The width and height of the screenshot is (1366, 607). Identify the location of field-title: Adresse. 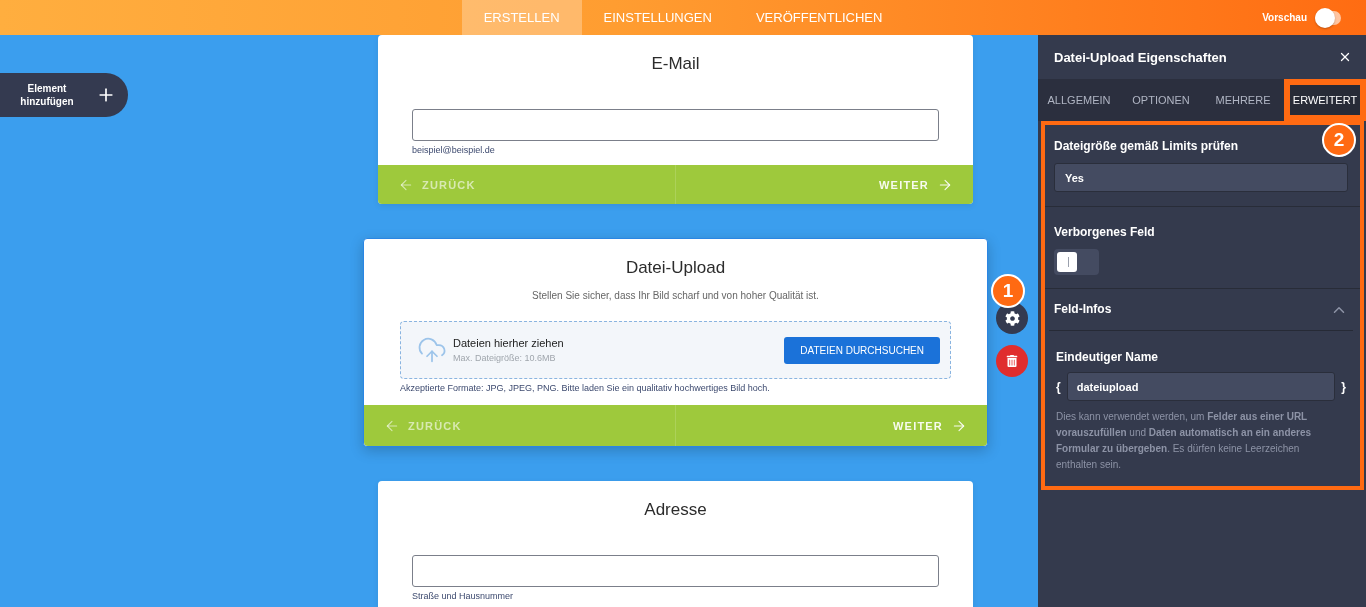
(675, 510).